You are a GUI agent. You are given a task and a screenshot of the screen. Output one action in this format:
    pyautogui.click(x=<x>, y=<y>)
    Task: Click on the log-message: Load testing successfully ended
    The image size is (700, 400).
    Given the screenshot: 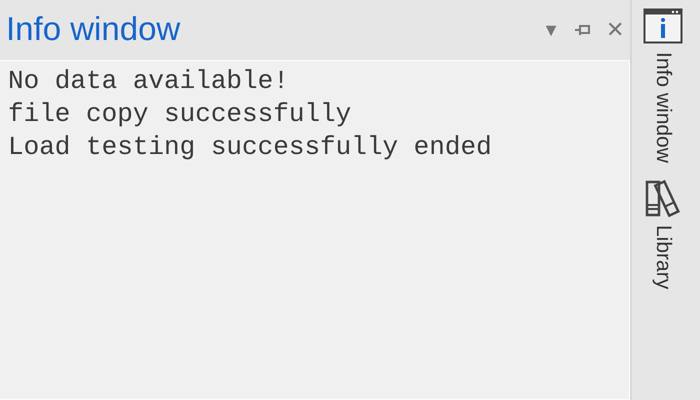 What is the action you would take?
    pyautogui.click(x=250, y=147)
    